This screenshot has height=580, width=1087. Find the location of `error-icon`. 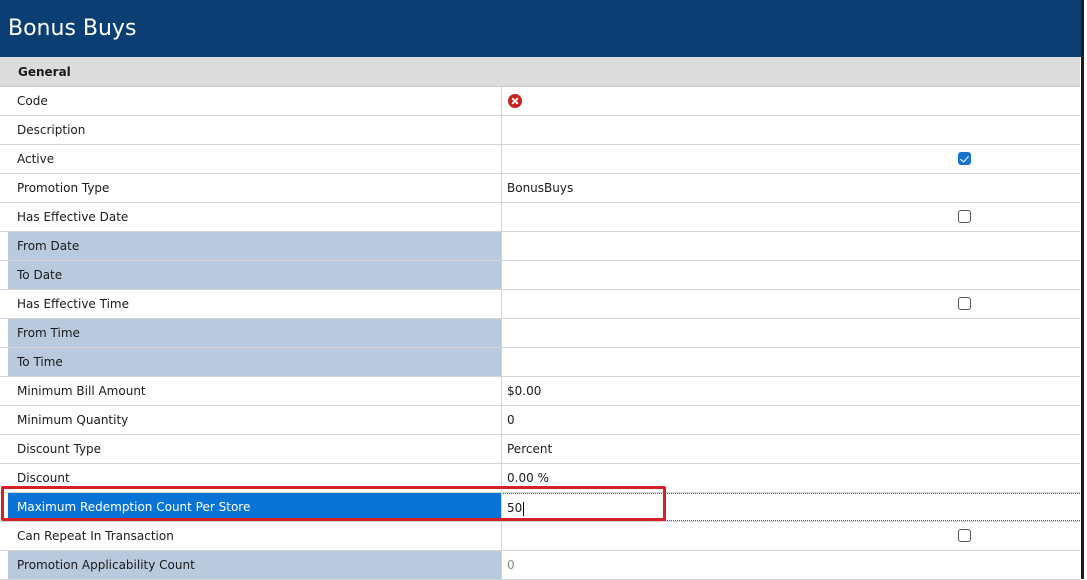

error-icon is located at coordinates (515, 101).